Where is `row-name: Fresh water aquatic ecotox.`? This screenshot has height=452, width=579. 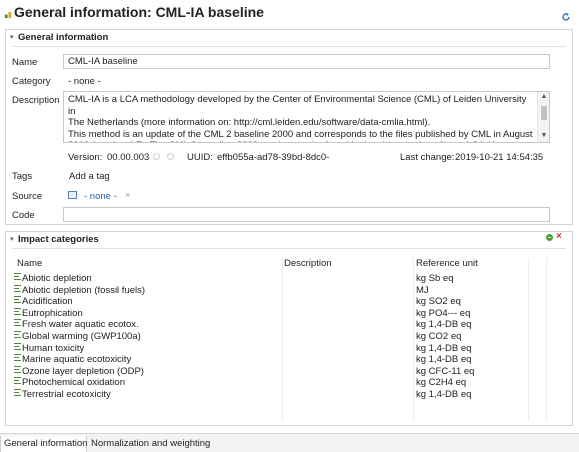 row-name: Fresh water aquatic ecotox. is located at coordinates (80, 325).